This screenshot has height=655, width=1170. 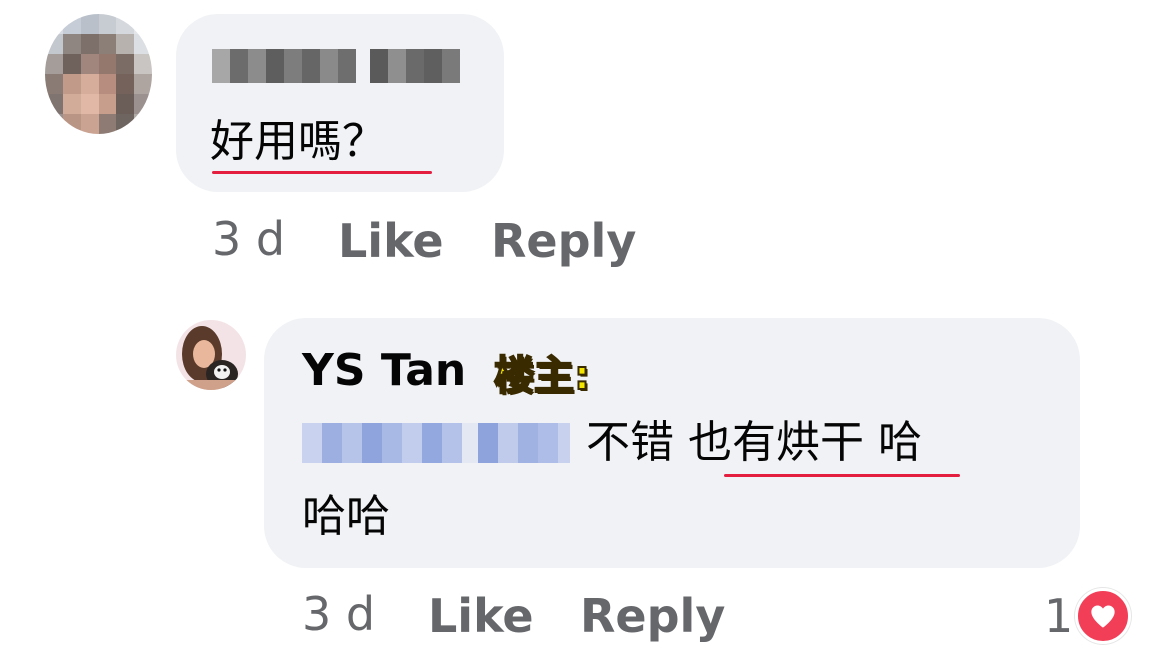 What do you see at coordinates (754, 442) in the screenshot?
I see `reply-text-line1: 不错 也有烘干 哈` at bounding box center [754, 442].